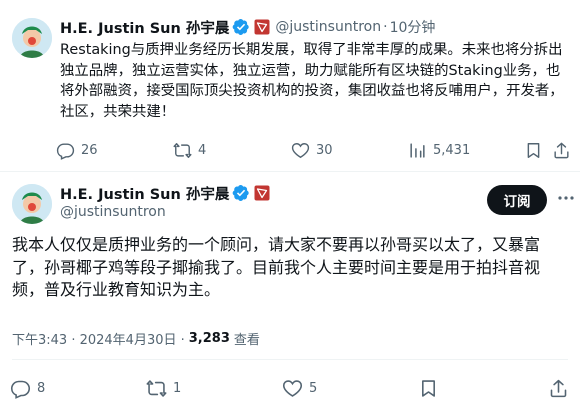  I want to click on views-button: 5,431, so click(439, 150).